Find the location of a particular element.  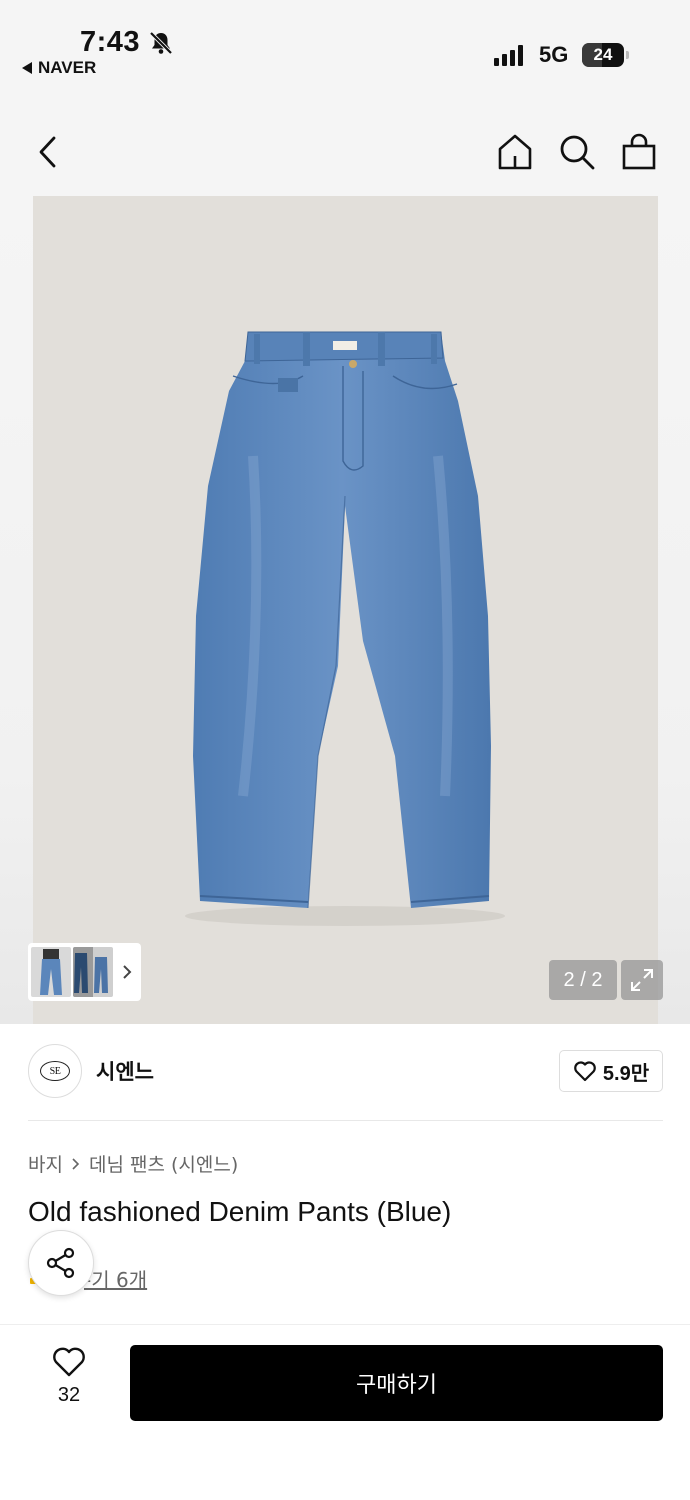

breadcrumb-item-denim: 데님 팬츠 (시엔느) is located at coordinates (163, 1163).